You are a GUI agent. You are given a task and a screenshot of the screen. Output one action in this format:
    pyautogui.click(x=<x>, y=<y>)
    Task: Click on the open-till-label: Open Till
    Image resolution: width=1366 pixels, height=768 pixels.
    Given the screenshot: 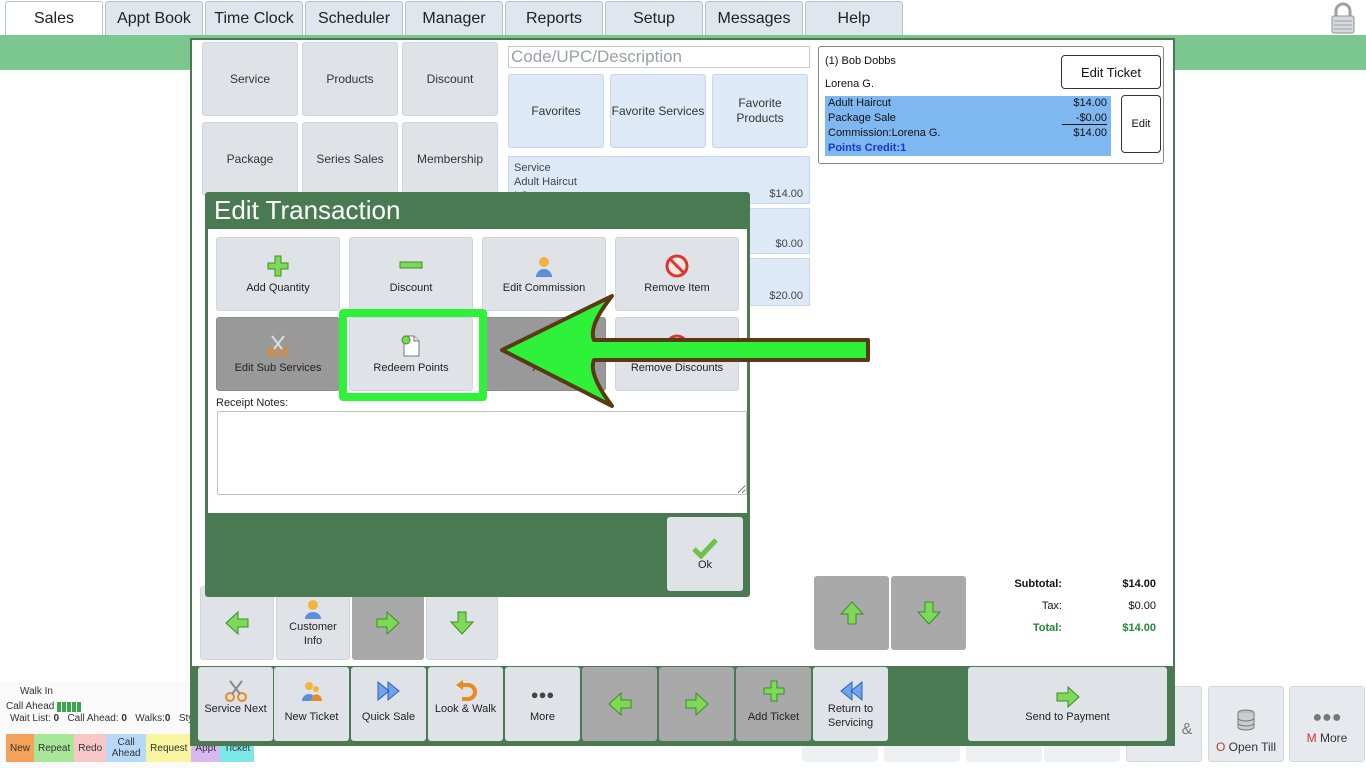 What is the action you would take?
    pyautogui.click(x=1252, y=747)
    